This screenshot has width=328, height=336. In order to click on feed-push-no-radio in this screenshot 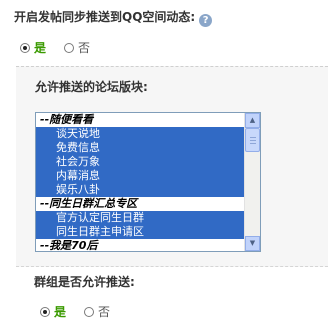, I will do `click(69, 47)`.